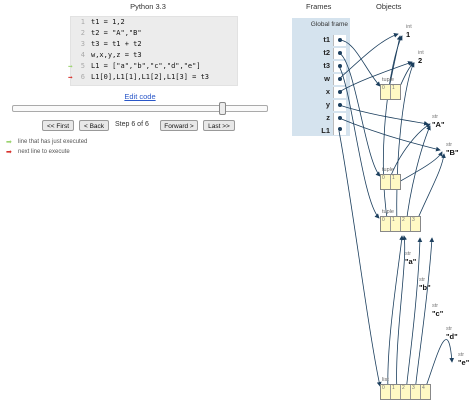 This screenshot has height=414, width=474. I want to click on list-cell: 4, so click(425, 392).